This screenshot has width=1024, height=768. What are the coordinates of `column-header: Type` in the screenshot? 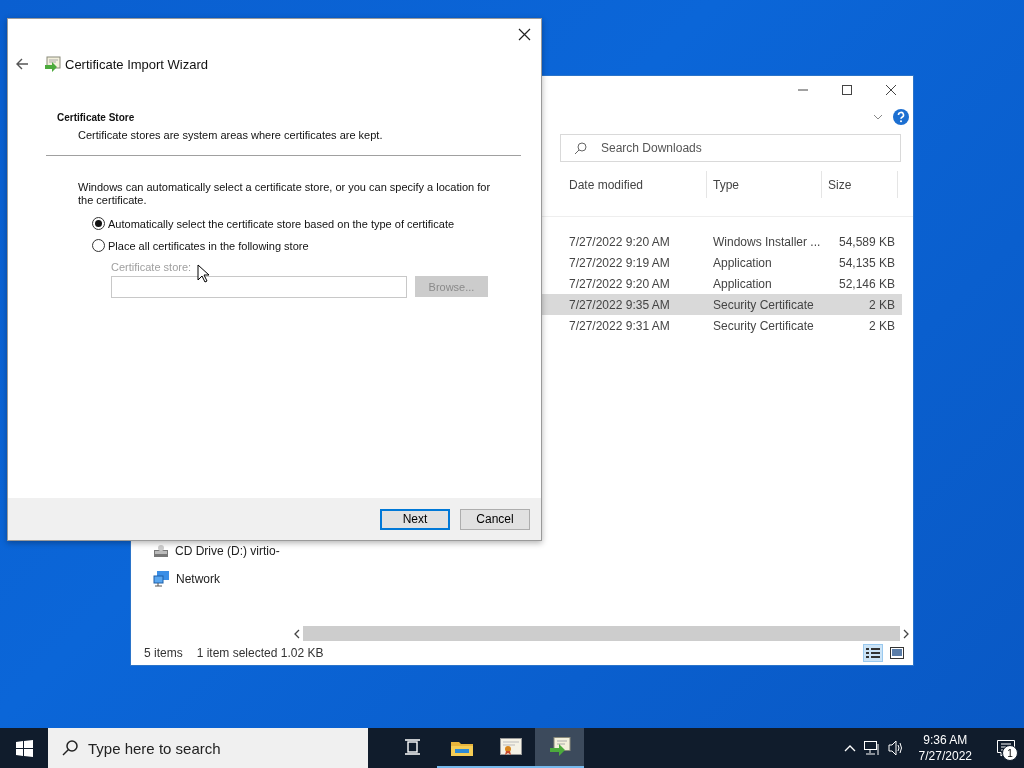 It's located at (764, 184).